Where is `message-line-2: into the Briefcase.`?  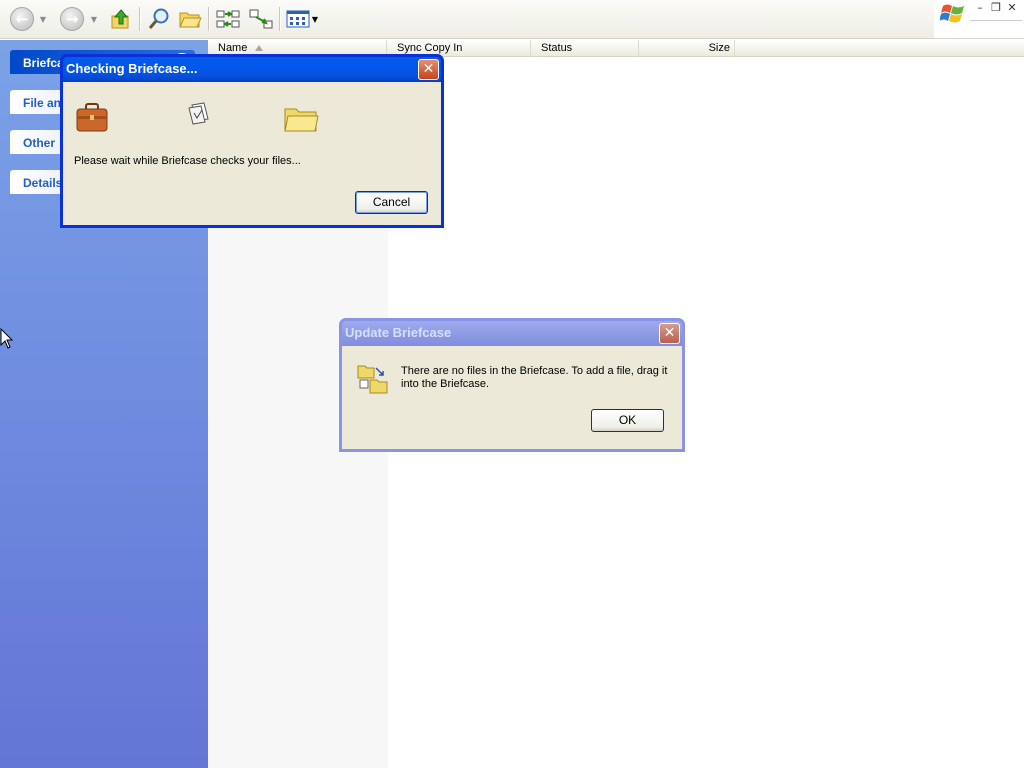
message-line-2: into the Briefcase. is located at coordinates (445, 384).